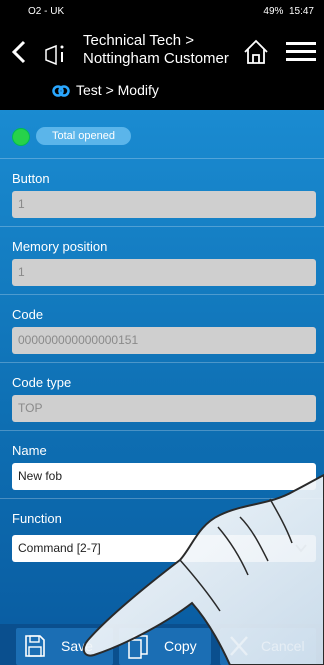  I want to click on sub-breadcrumb-label: Test > Modify, so click(117, 90).